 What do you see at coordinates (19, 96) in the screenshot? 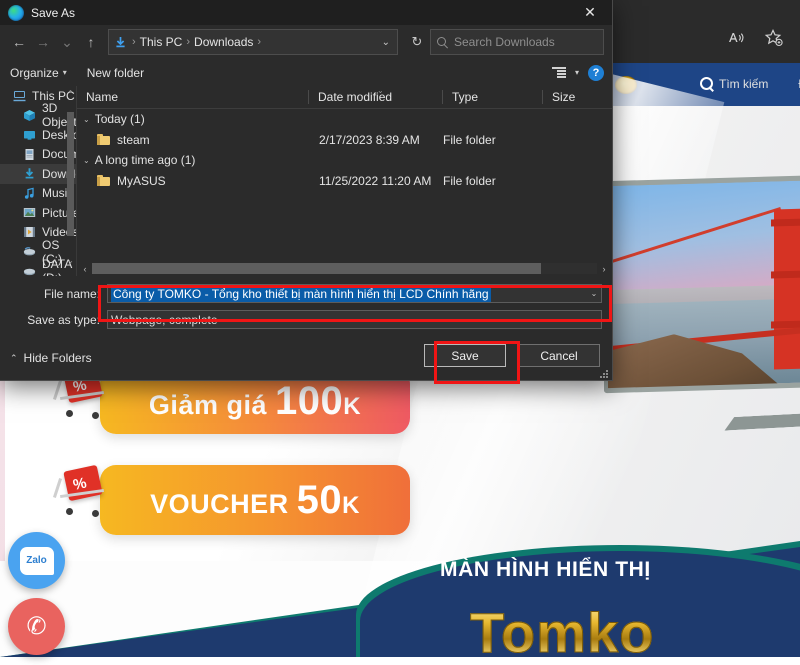
I see `pc-icon` at bounding box center [19, 96].